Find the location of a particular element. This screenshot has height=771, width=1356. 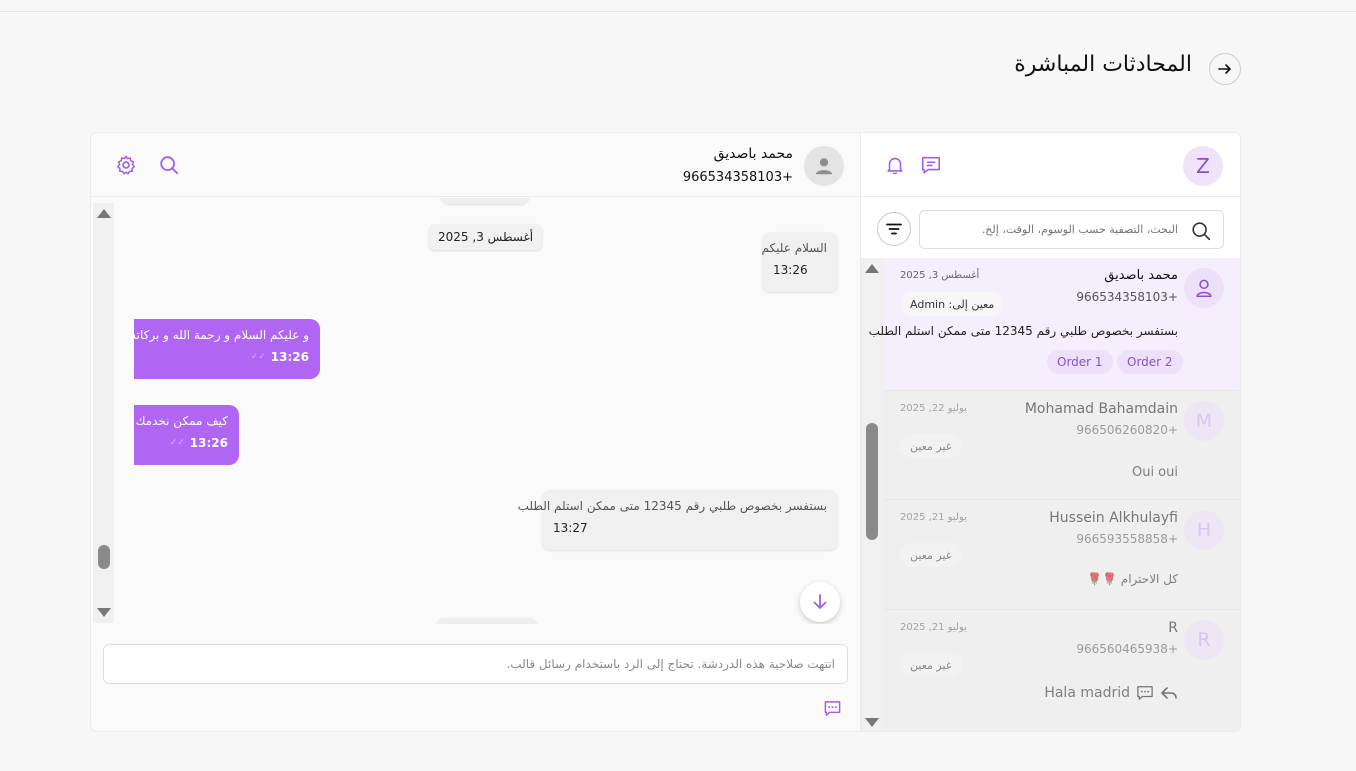

bell-icon is located at coordinates (895, 166).